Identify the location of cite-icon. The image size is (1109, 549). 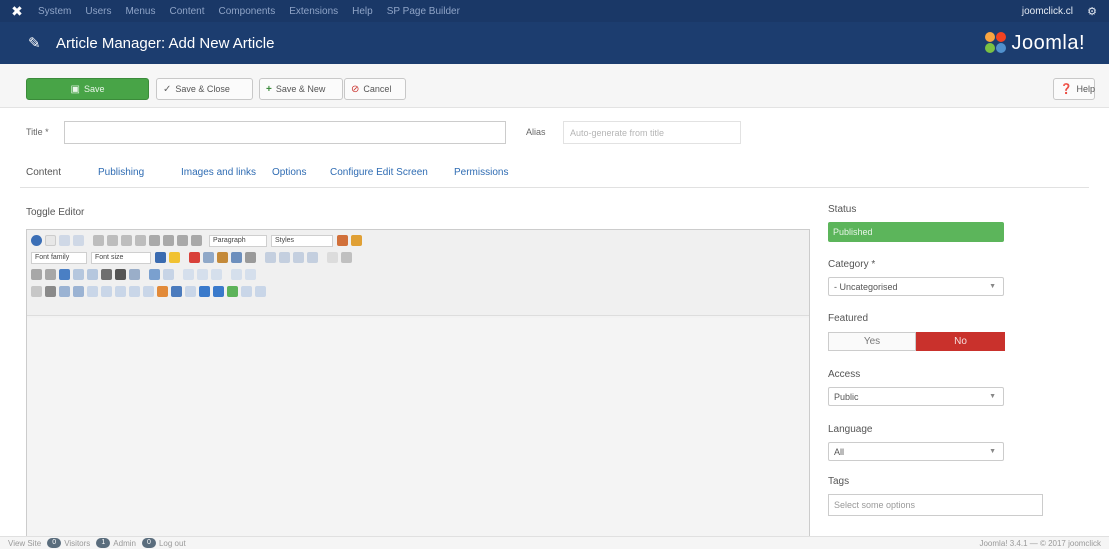
(134, 291).